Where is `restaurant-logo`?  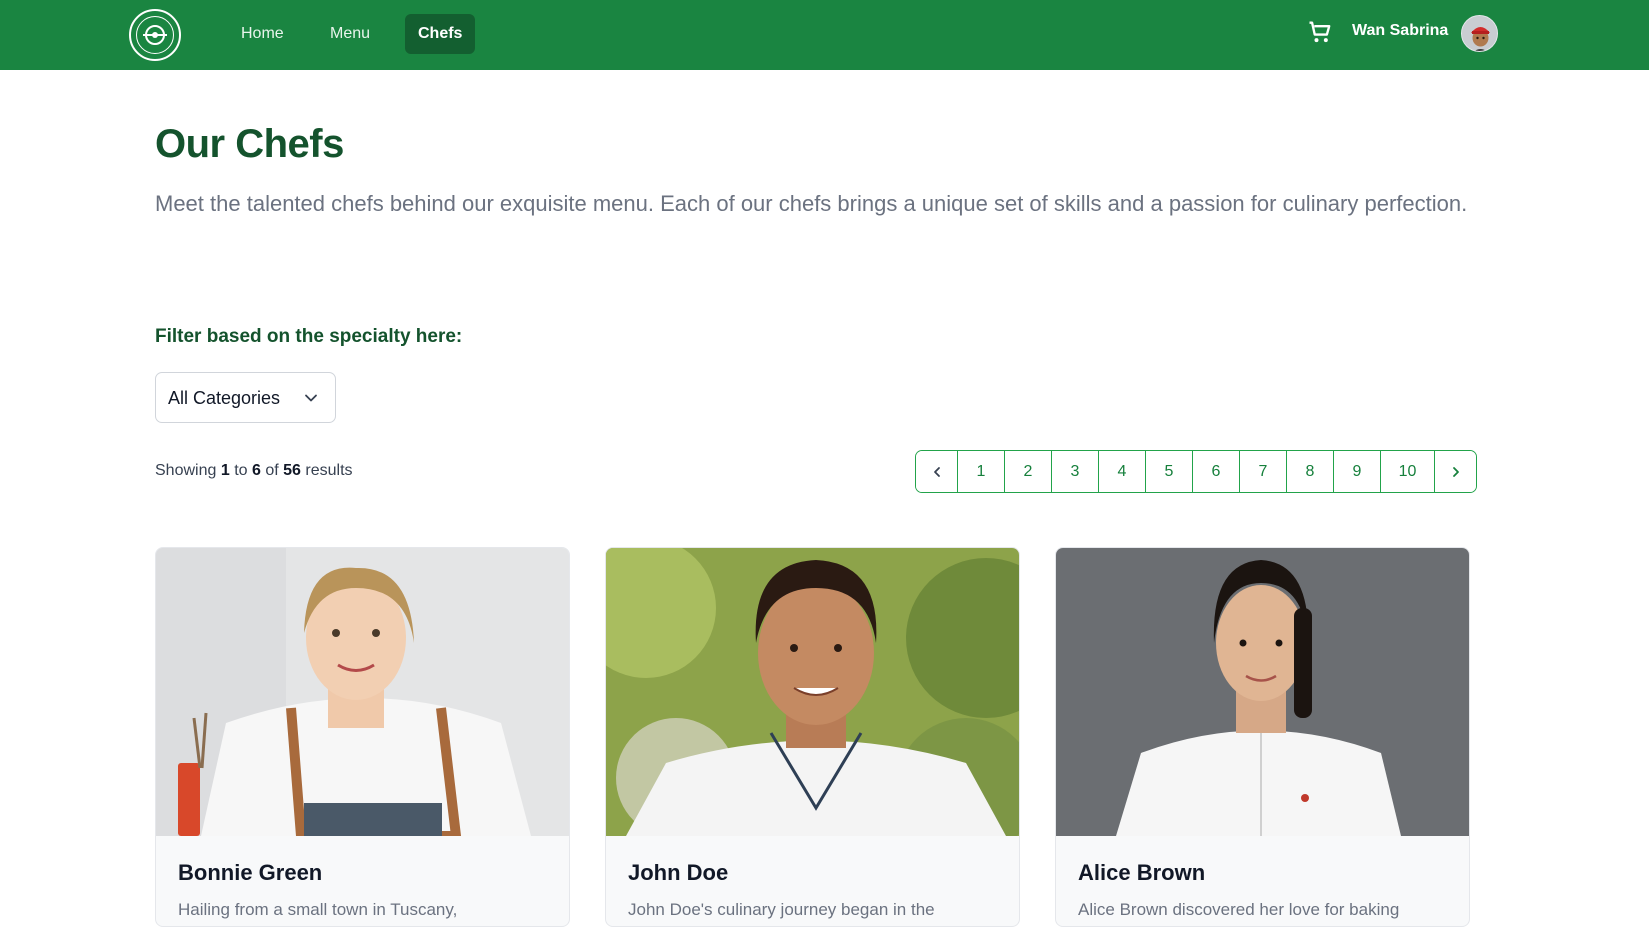 restaurant-logo is located at coordinates (155, 35).